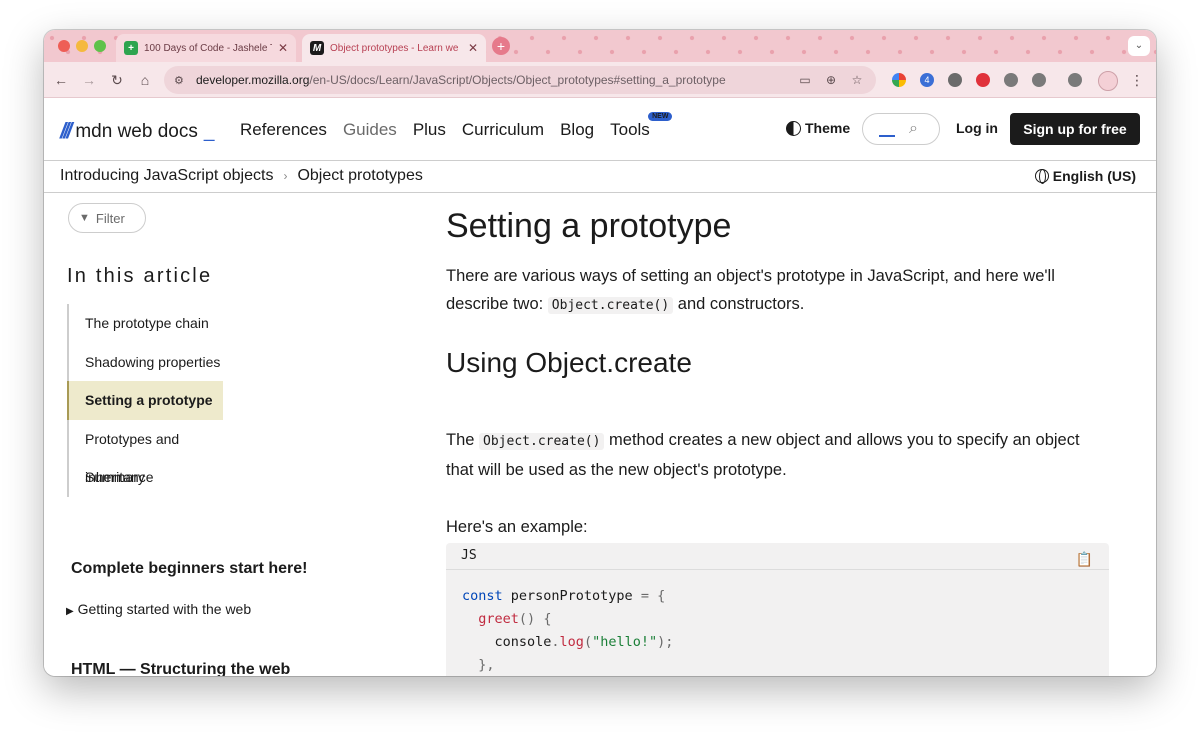 Image resolution: width=1200 pixels, height=735 pixels. I want to click on sidebar-item-getting-started: ▶ Getting started with the web, so click(158, 609).